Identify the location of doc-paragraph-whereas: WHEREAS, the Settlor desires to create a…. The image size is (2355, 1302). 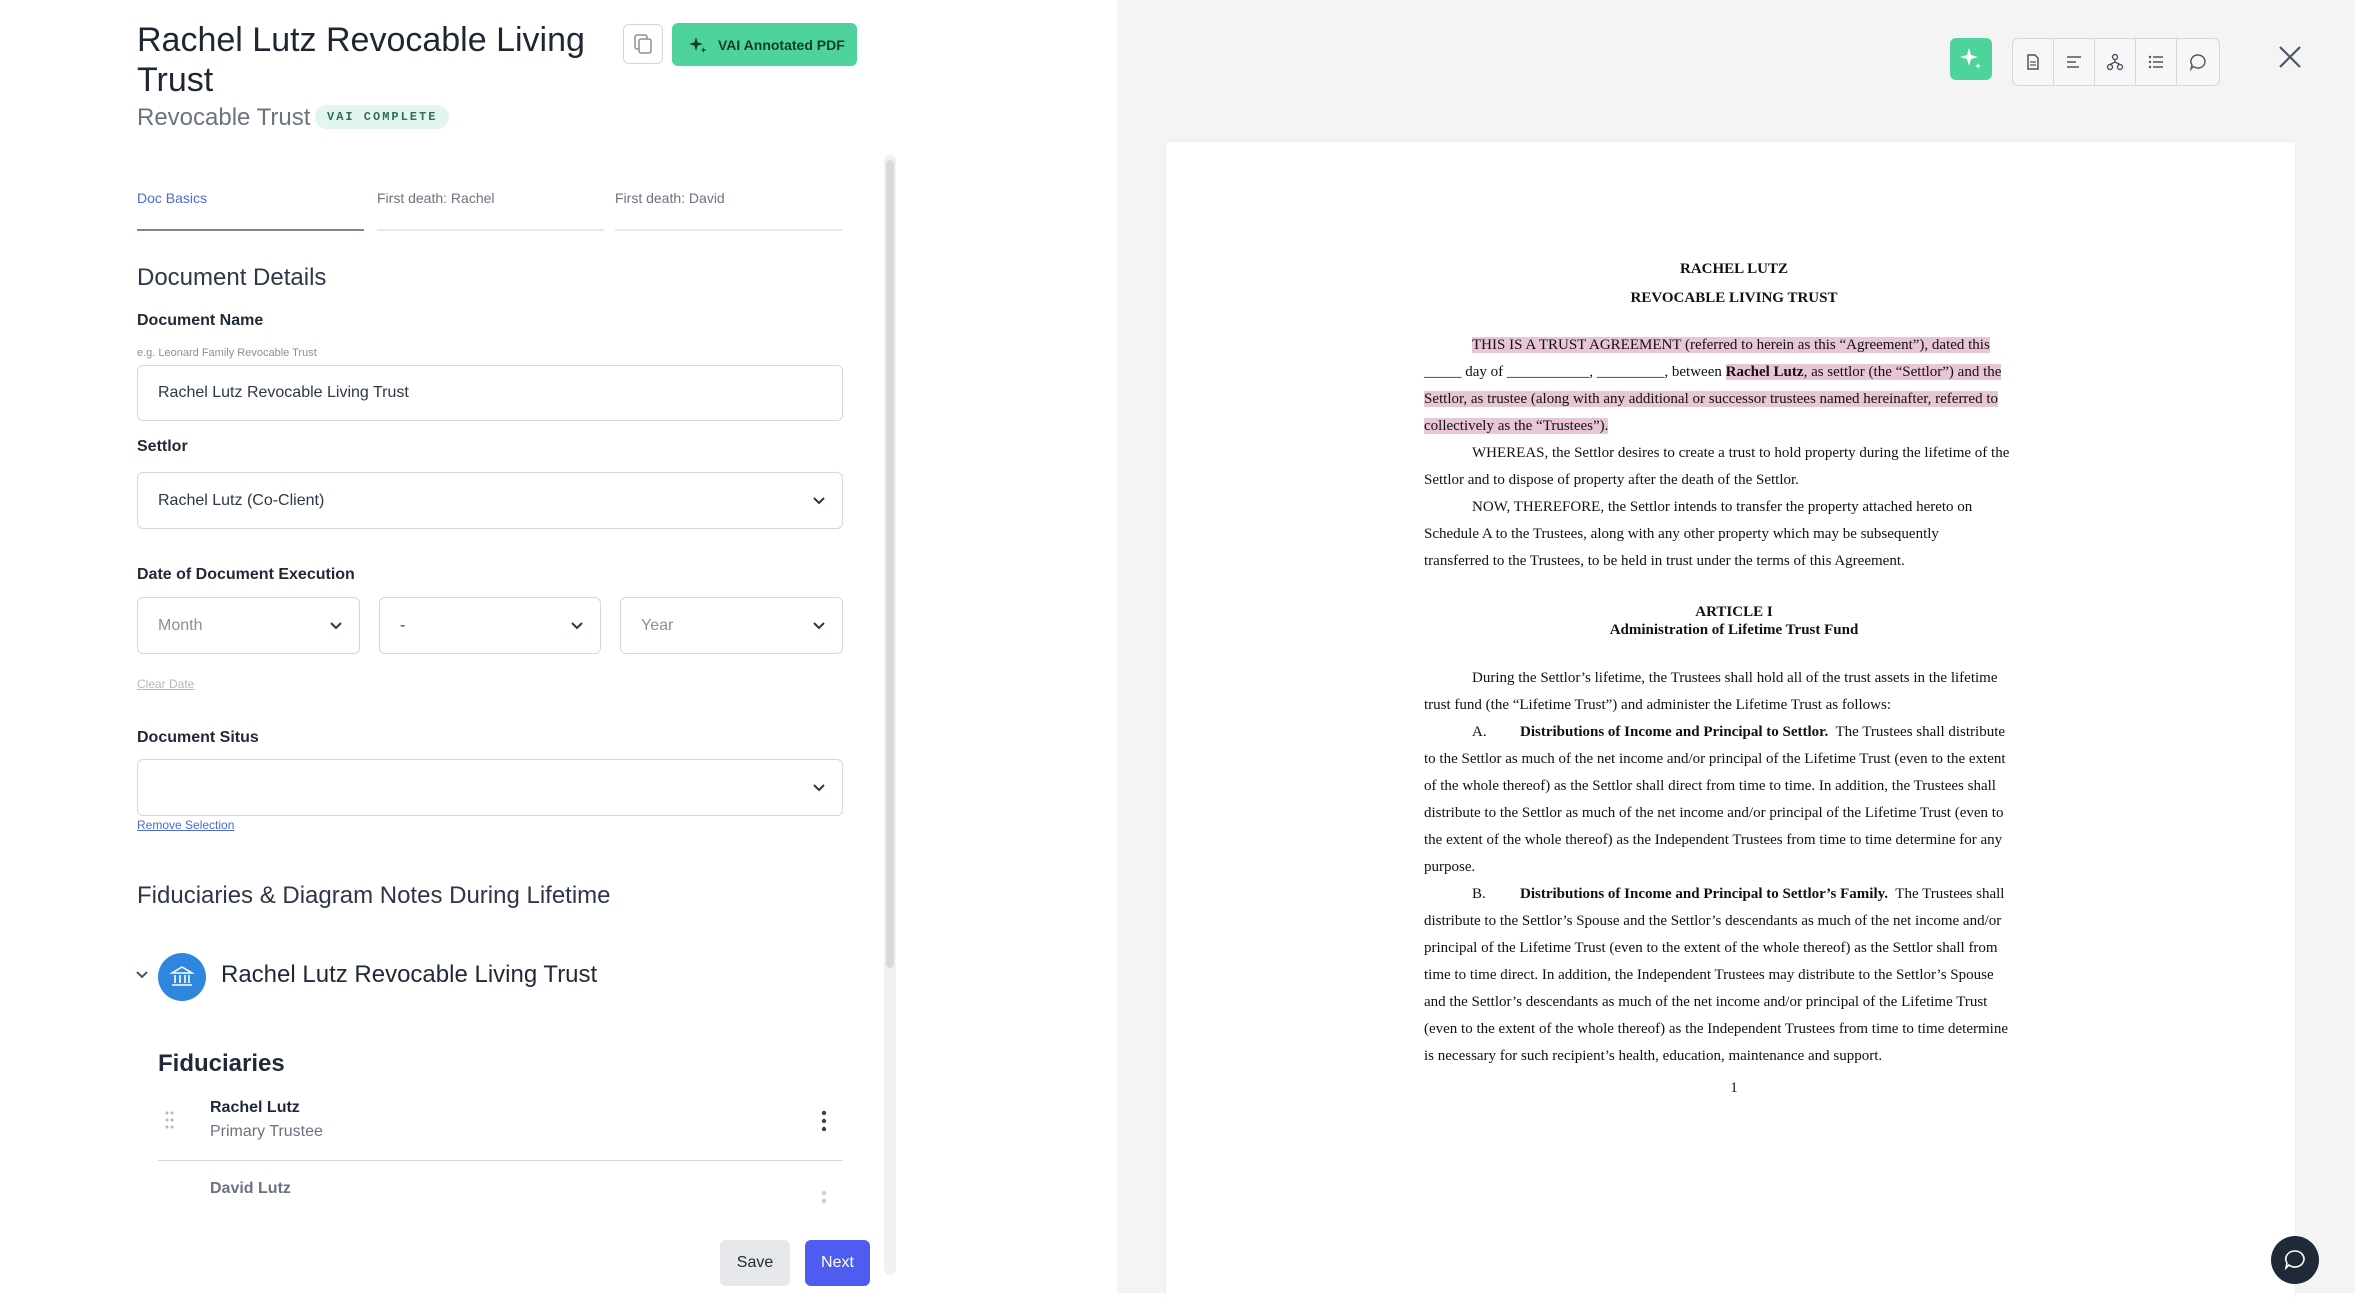
(1734, 467).